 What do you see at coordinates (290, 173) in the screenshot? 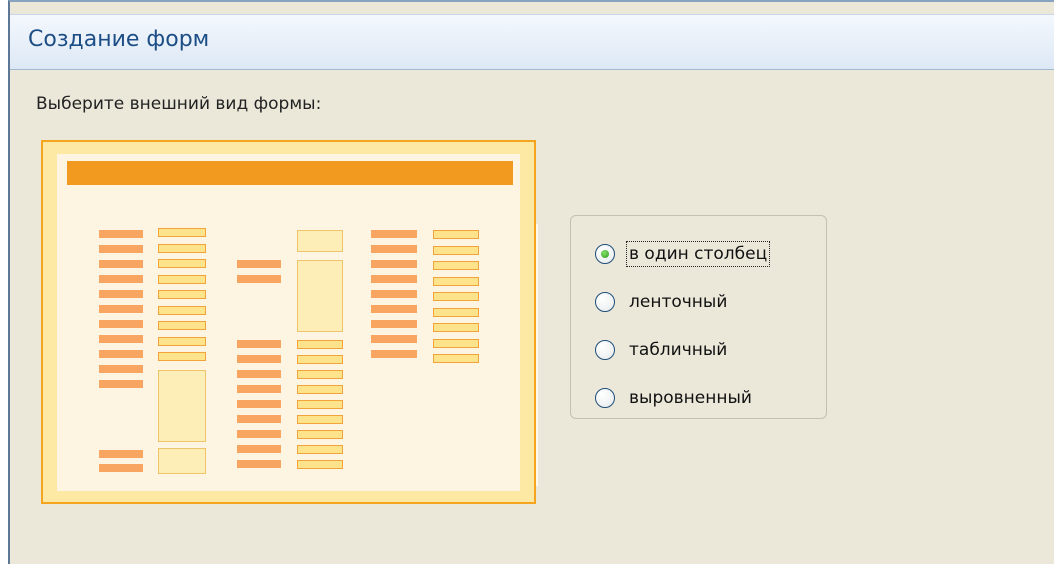
I see `preview-header-bar` at bounding box center [290, 173].